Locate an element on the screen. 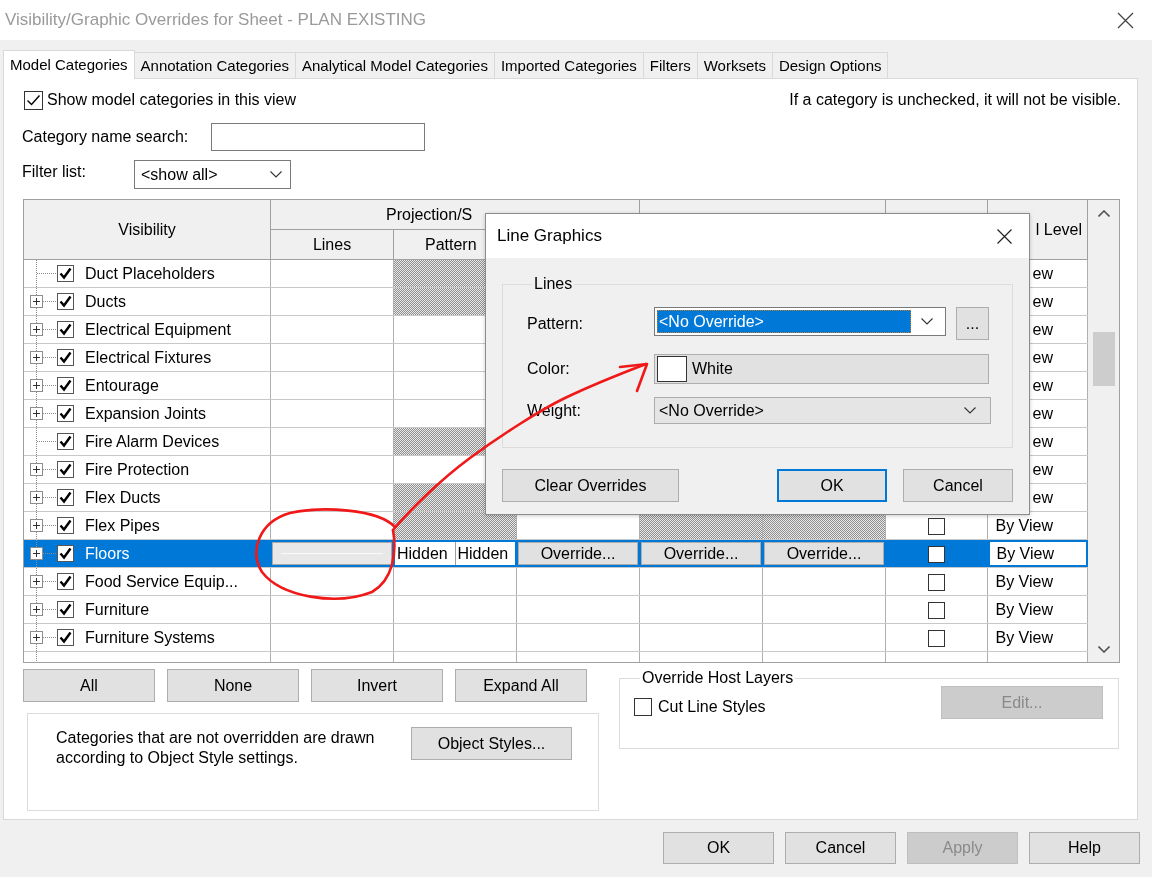 The width and height of the screenshot is (1152, 877). column-heading: Pattern is located at coordinates (451, 244).